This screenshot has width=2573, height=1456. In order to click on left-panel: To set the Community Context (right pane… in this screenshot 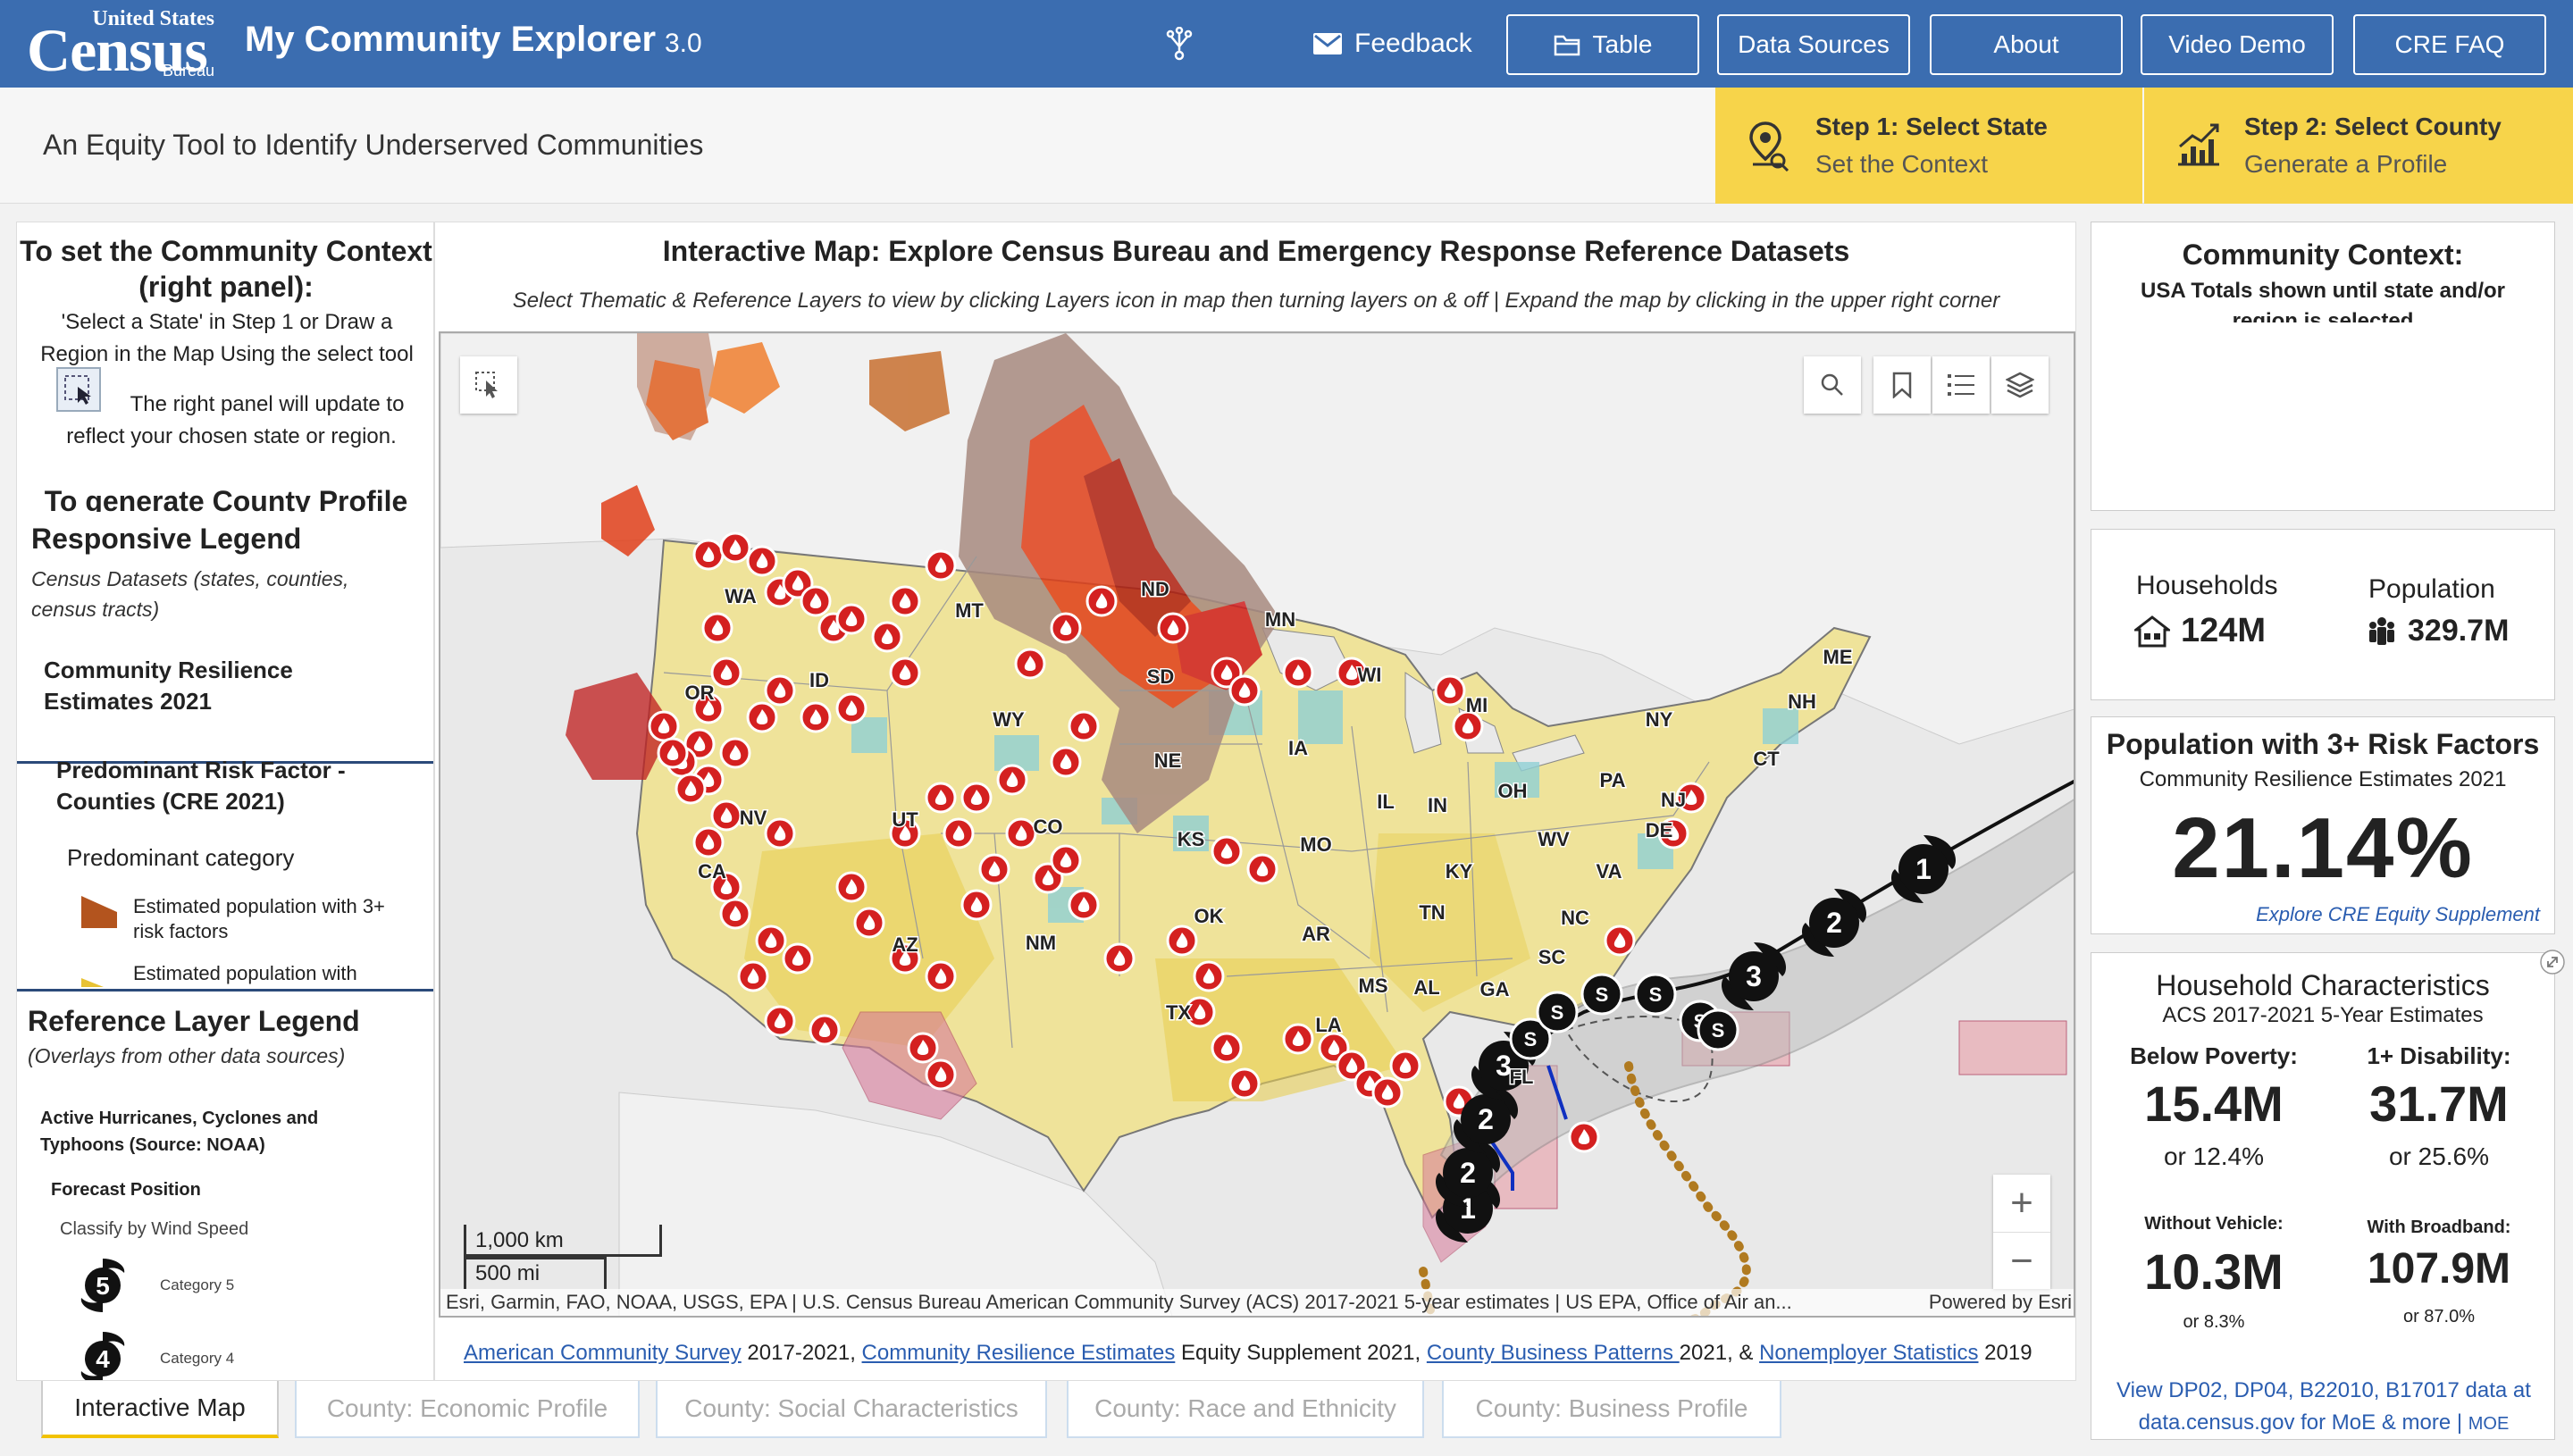, I will do `click(225, 801)`.